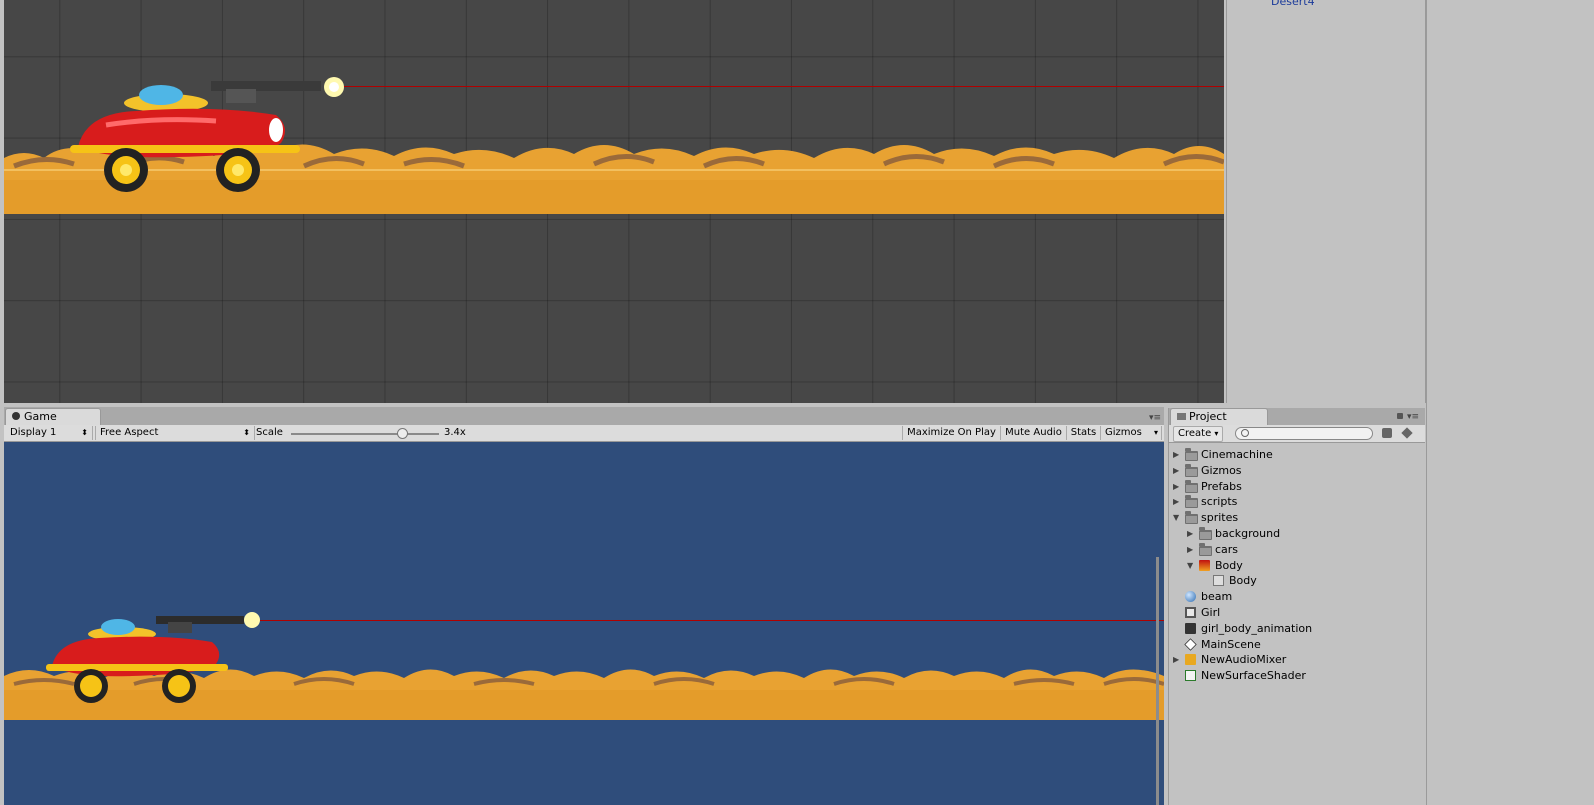 The height and width of the screenshot is (805, 1594). I want to click on project-toolbar: Create ▾, so click(1297, 434).